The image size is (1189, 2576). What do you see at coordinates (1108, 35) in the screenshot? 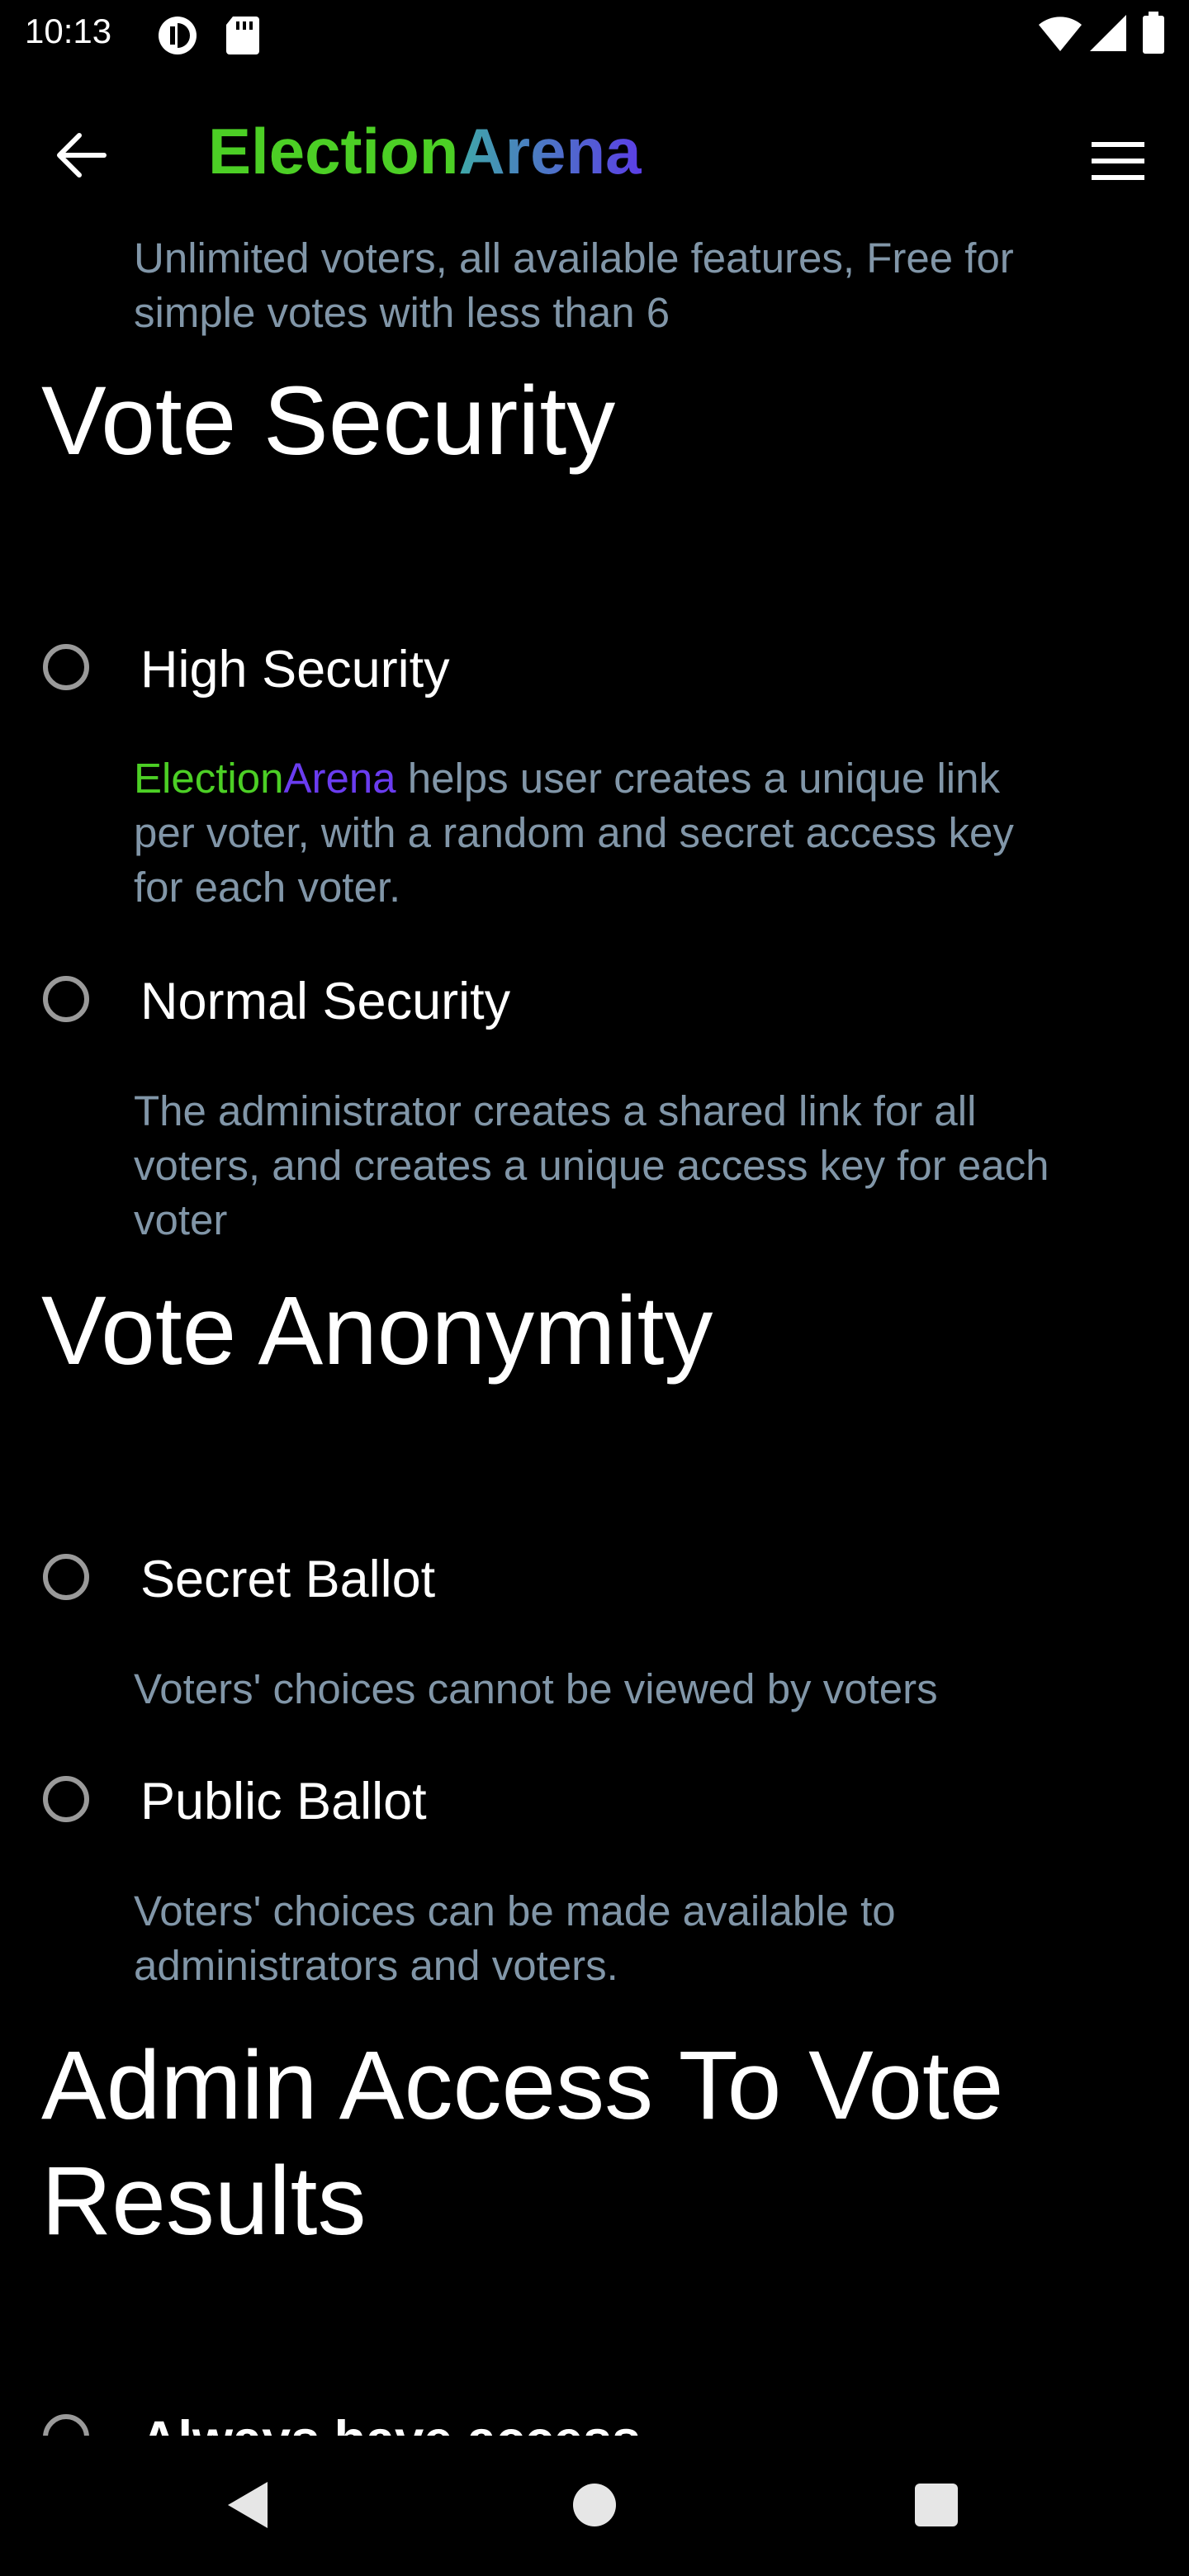
I see `cell-signal-icon` at bounding box center [1108, 35].